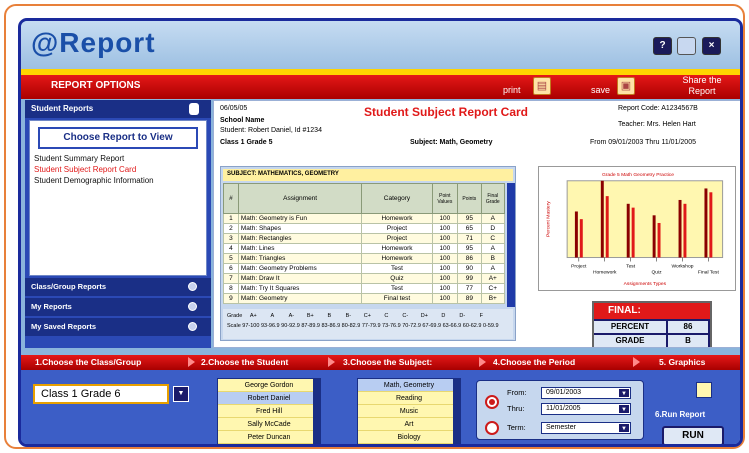  Describe the element at coordinates (686, 46) in the screenshot. I see `maximize-button` at that location.